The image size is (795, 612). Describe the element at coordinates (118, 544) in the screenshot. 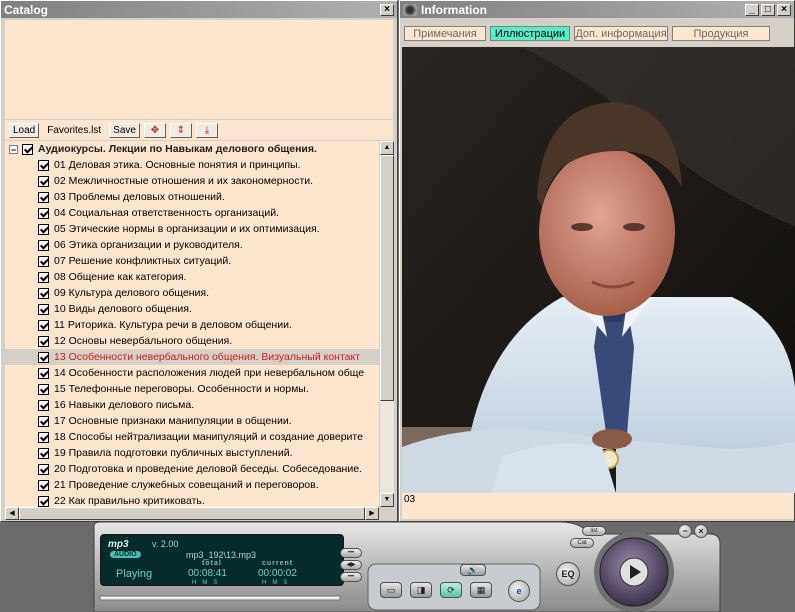

I see `player-logo: mp3` at that location.